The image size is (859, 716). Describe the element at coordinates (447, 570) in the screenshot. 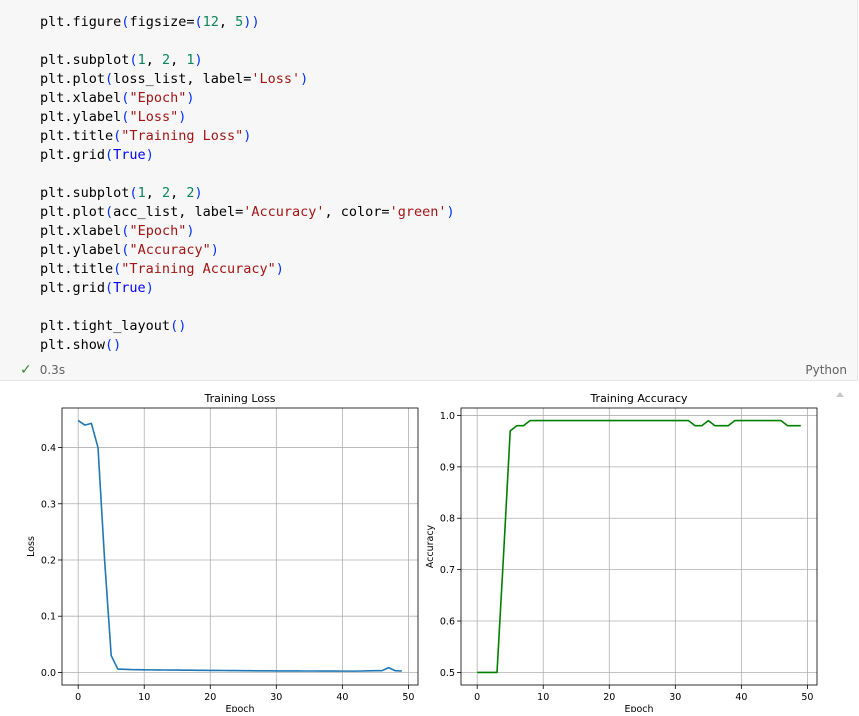

I see `y-tick-label: 0.7` at that location.